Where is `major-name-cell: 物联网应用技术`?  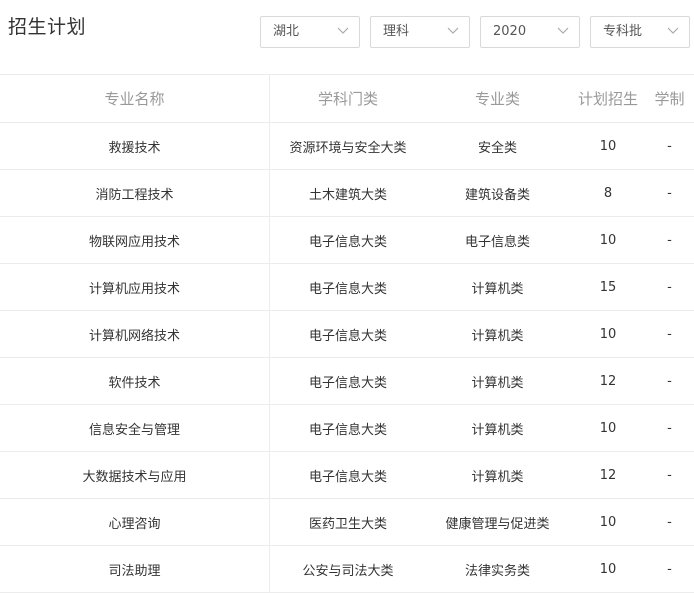 major-name-cell: 物联网应用技术 is located at coordinates (135, 240).